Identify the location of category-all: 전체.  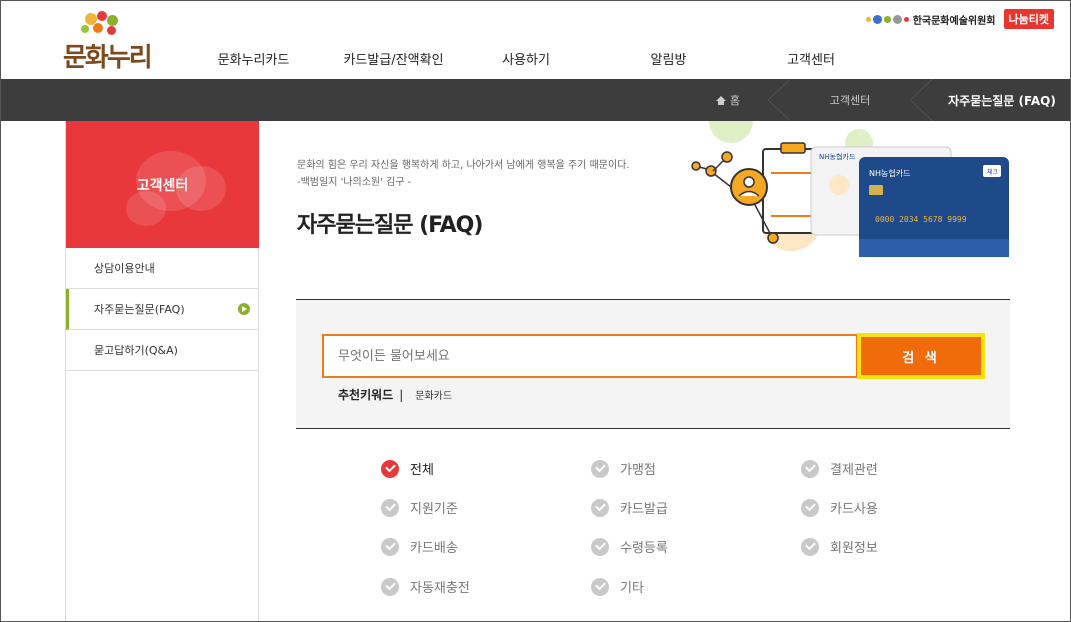
(407, 468).